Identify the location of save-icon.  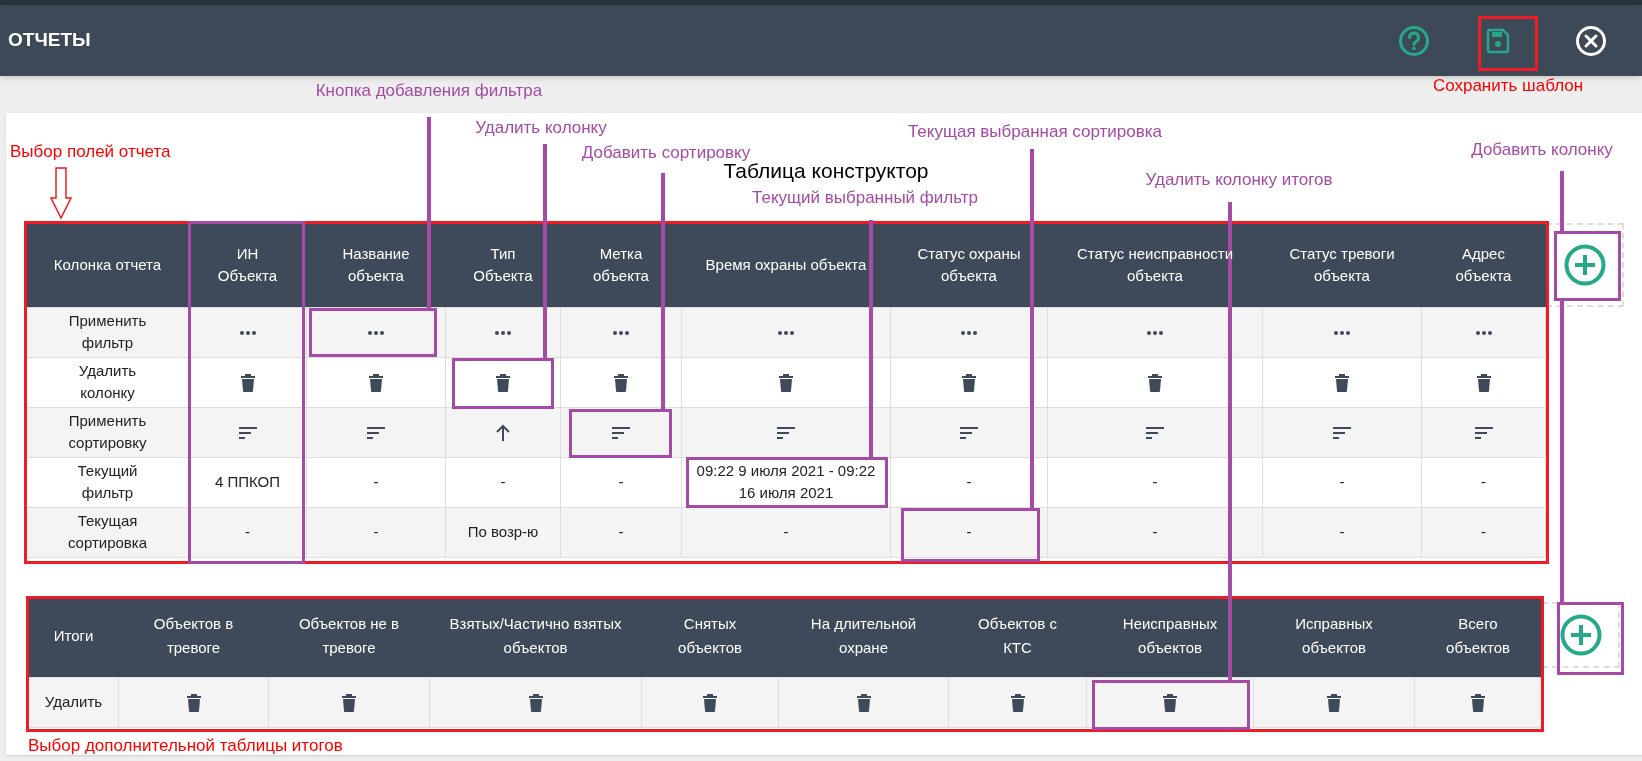
(1498, 40).